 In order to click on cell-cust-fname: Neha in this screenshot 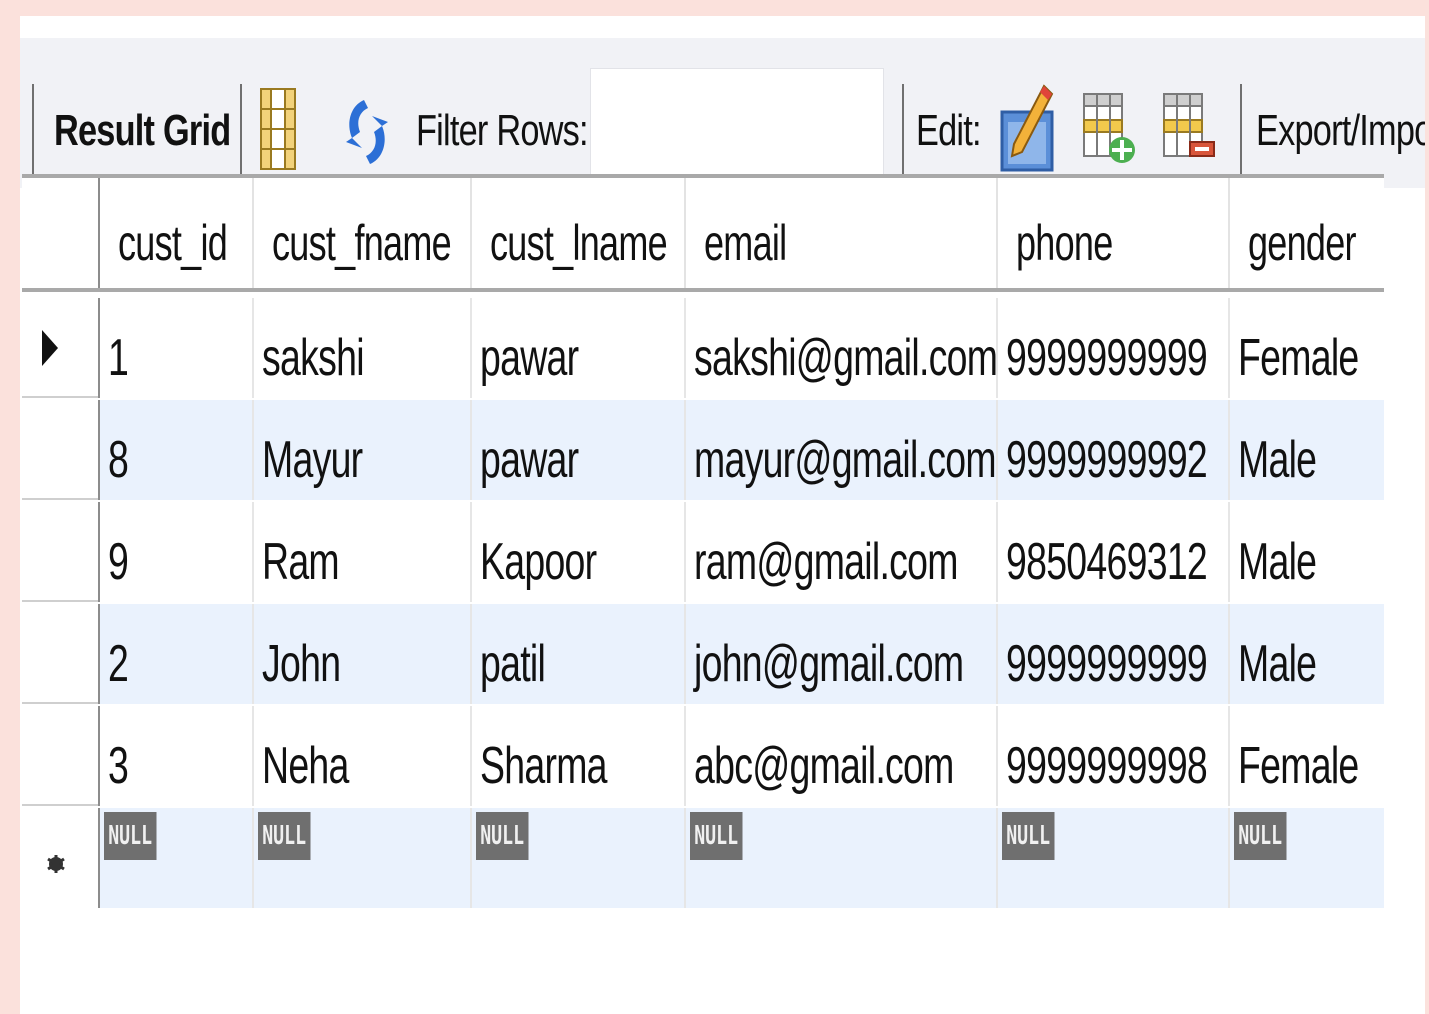, I will do `click(363, 756)`.